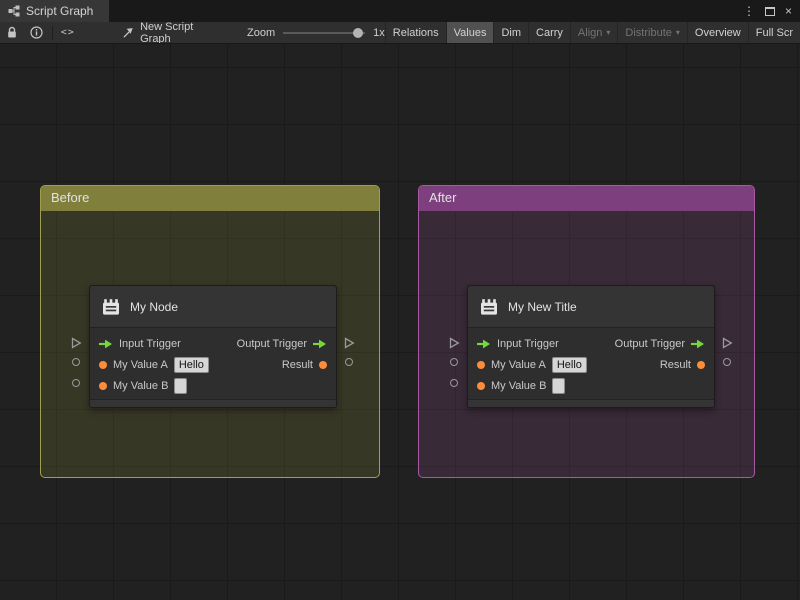  Describe the element at coordinates (14, 11) in the screenshot. I see `script-graph-icon` at that location.